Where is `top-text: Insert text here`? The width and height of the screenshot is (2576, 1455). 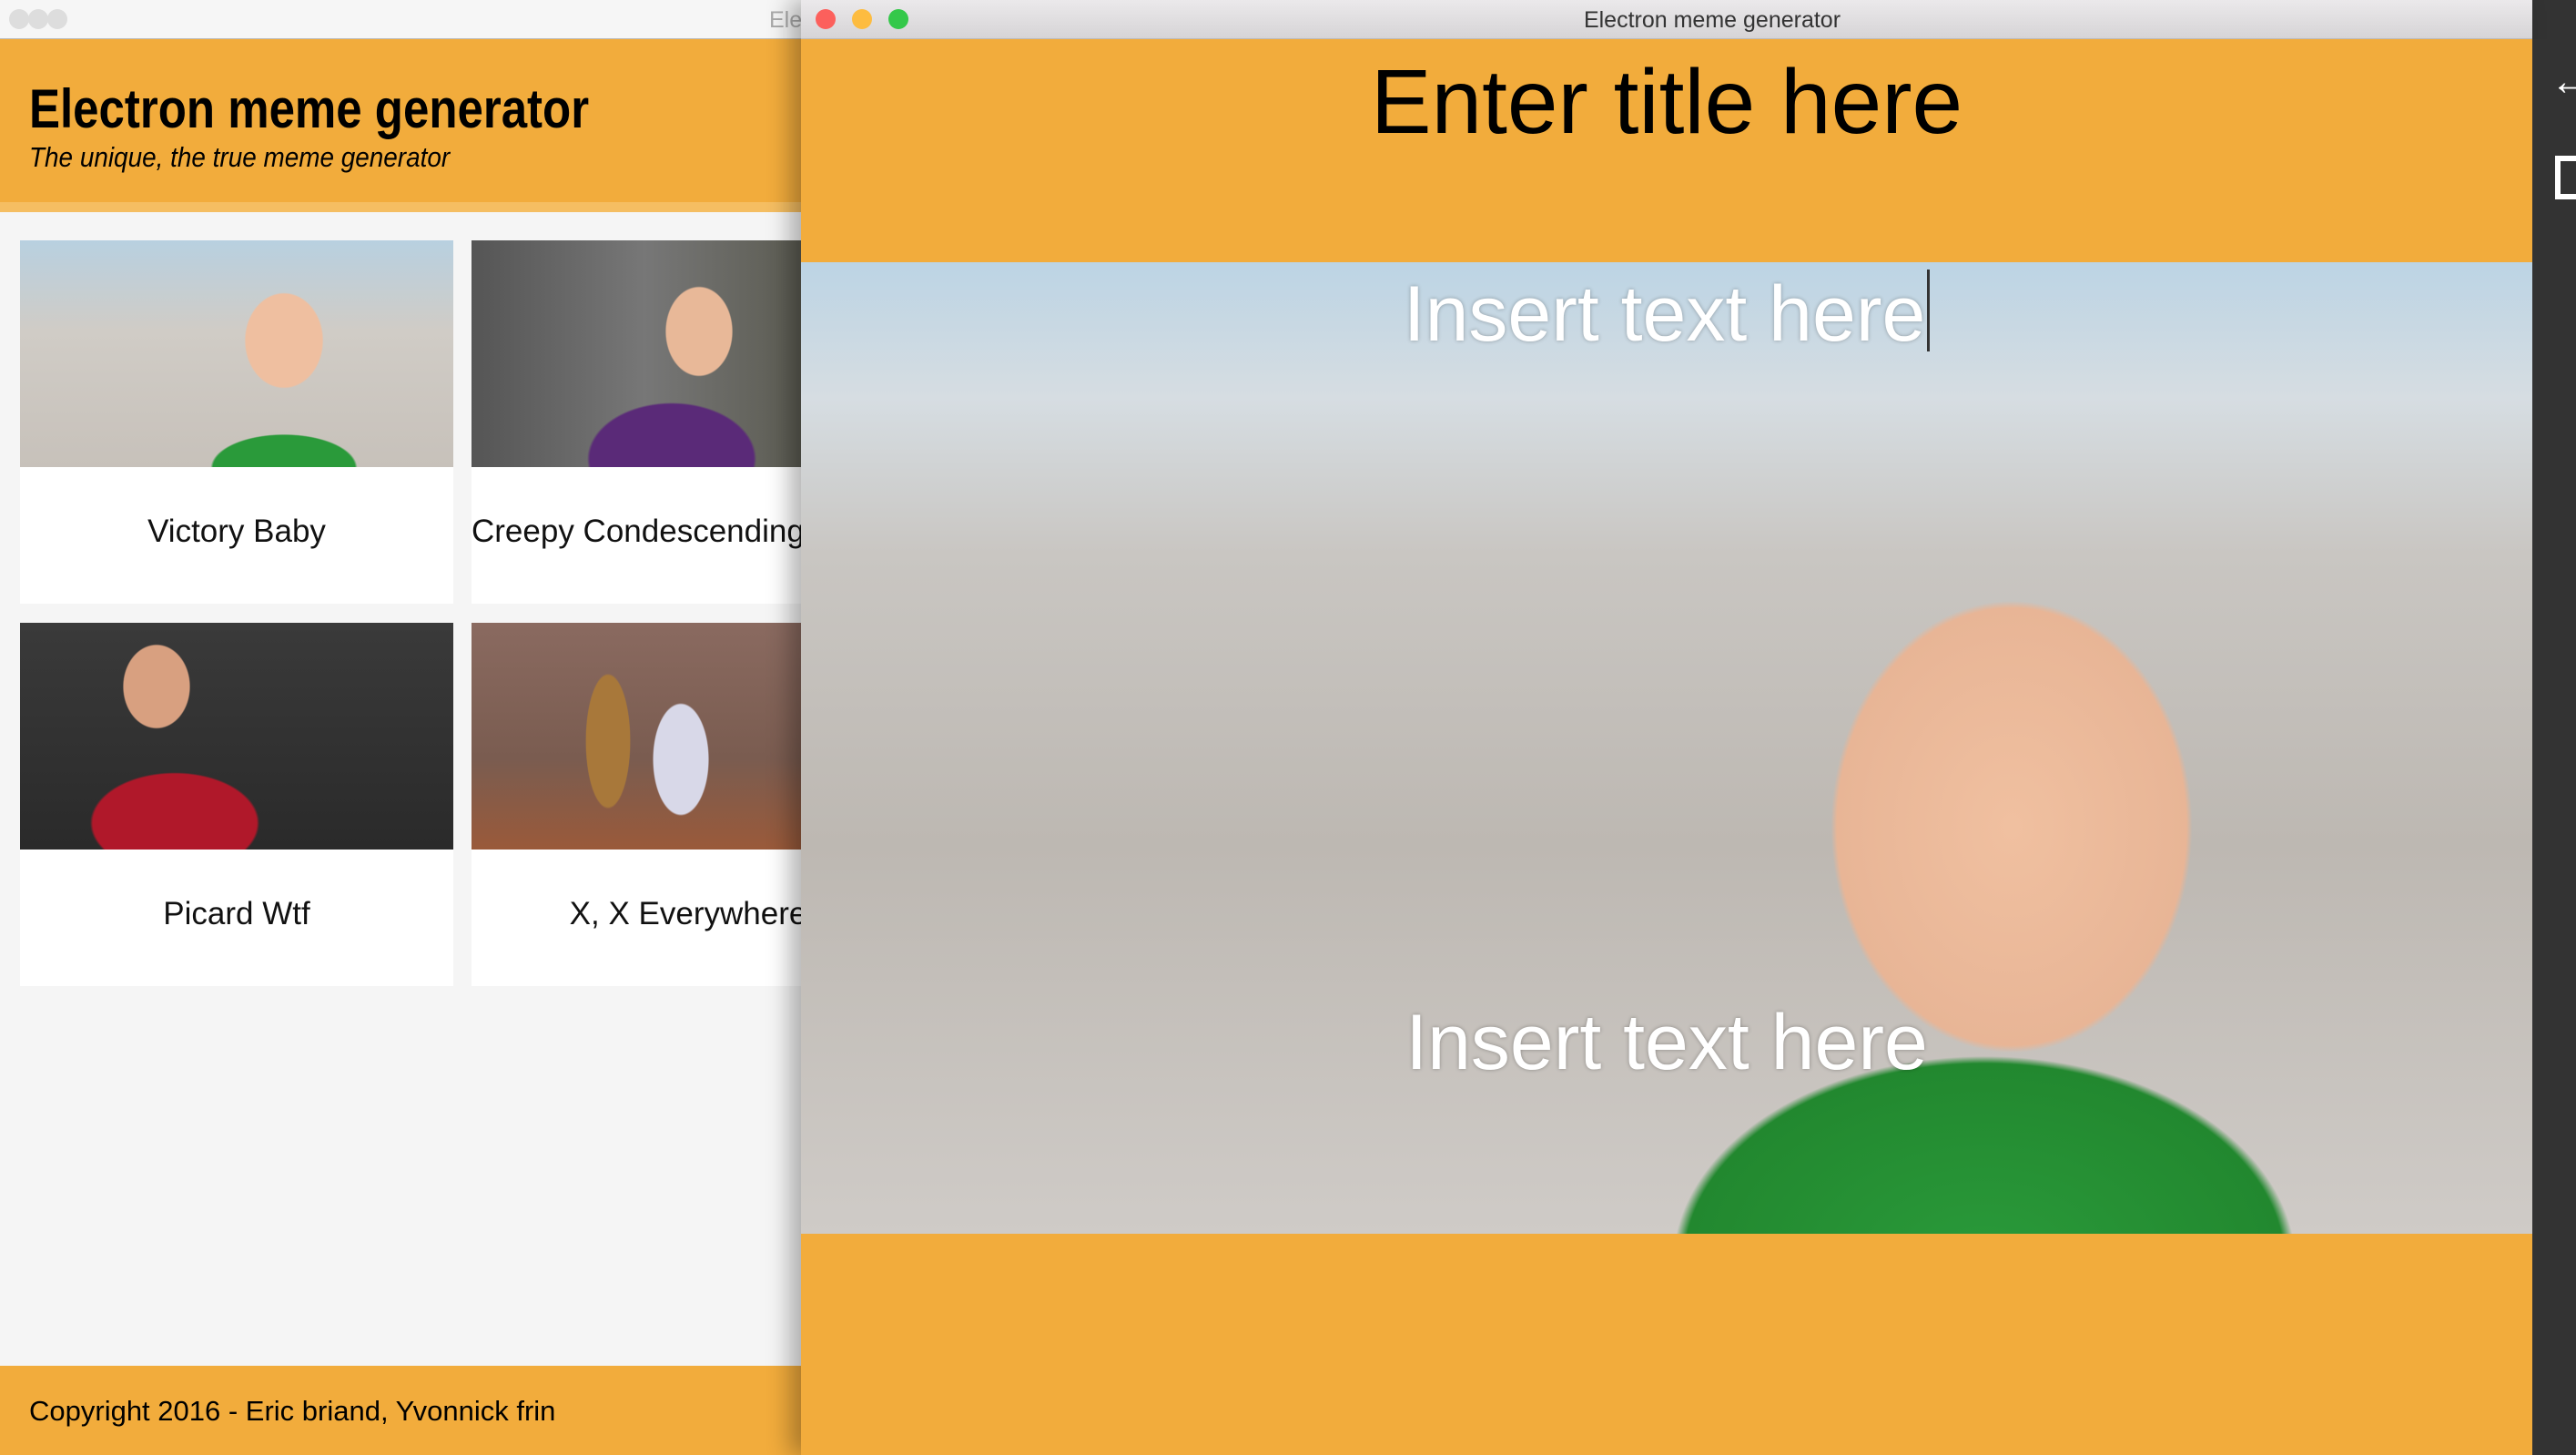
top-text: Insert text here is located at coordinates (1664, 314).